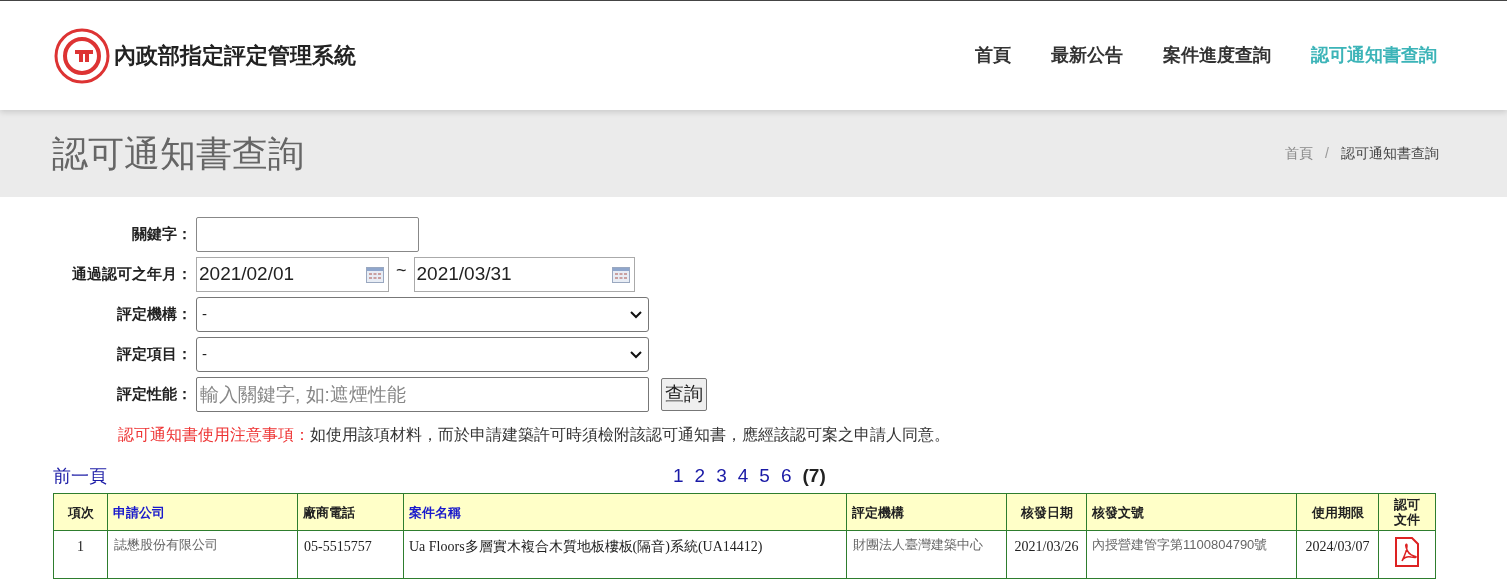  I want to click on nav-link: 最新公告, so click(1087, 55).